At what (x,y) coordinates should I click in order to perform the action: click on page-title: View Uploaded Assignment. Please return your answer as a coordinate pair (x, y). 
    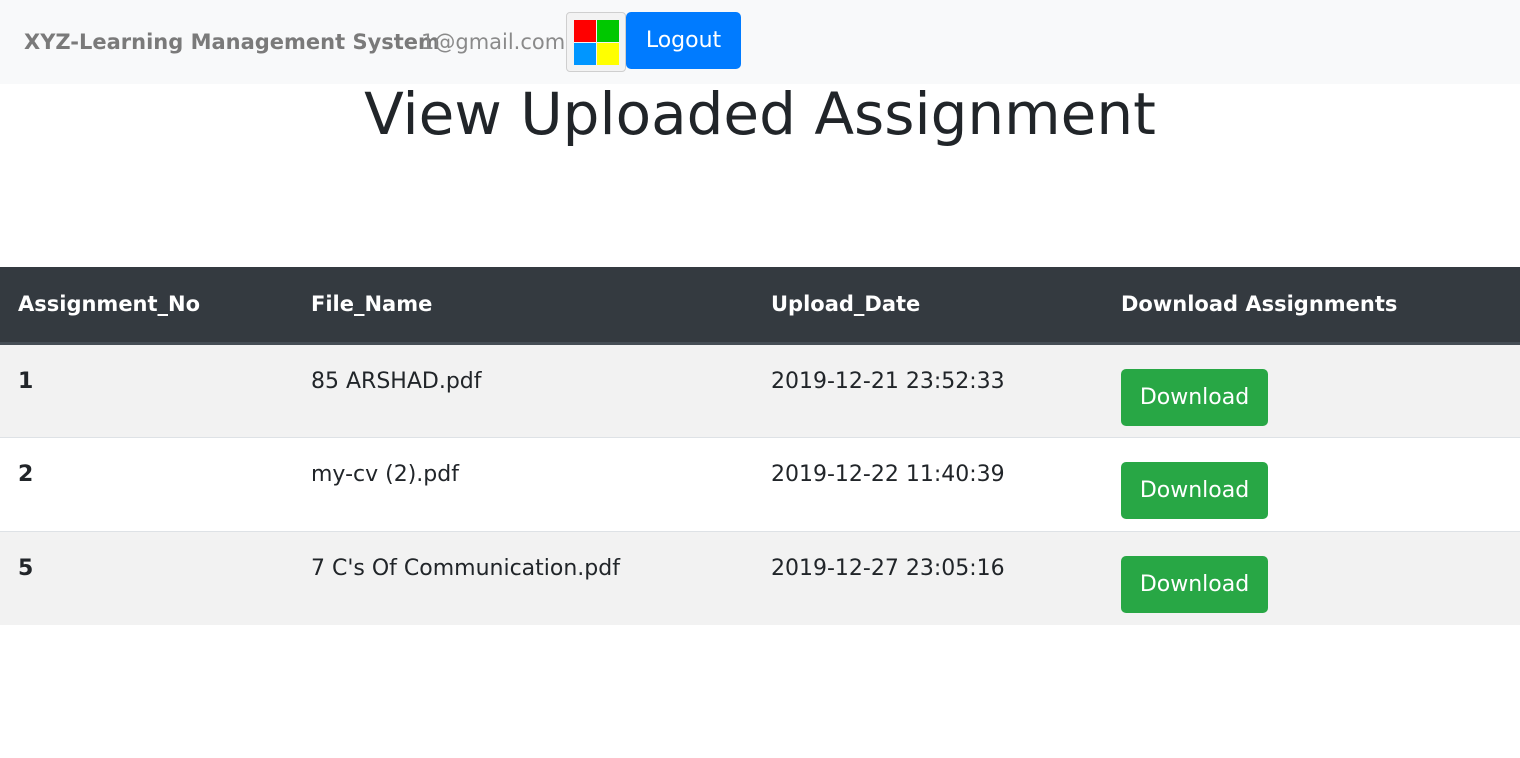
    Looking at the image, I should click on (760, 114).